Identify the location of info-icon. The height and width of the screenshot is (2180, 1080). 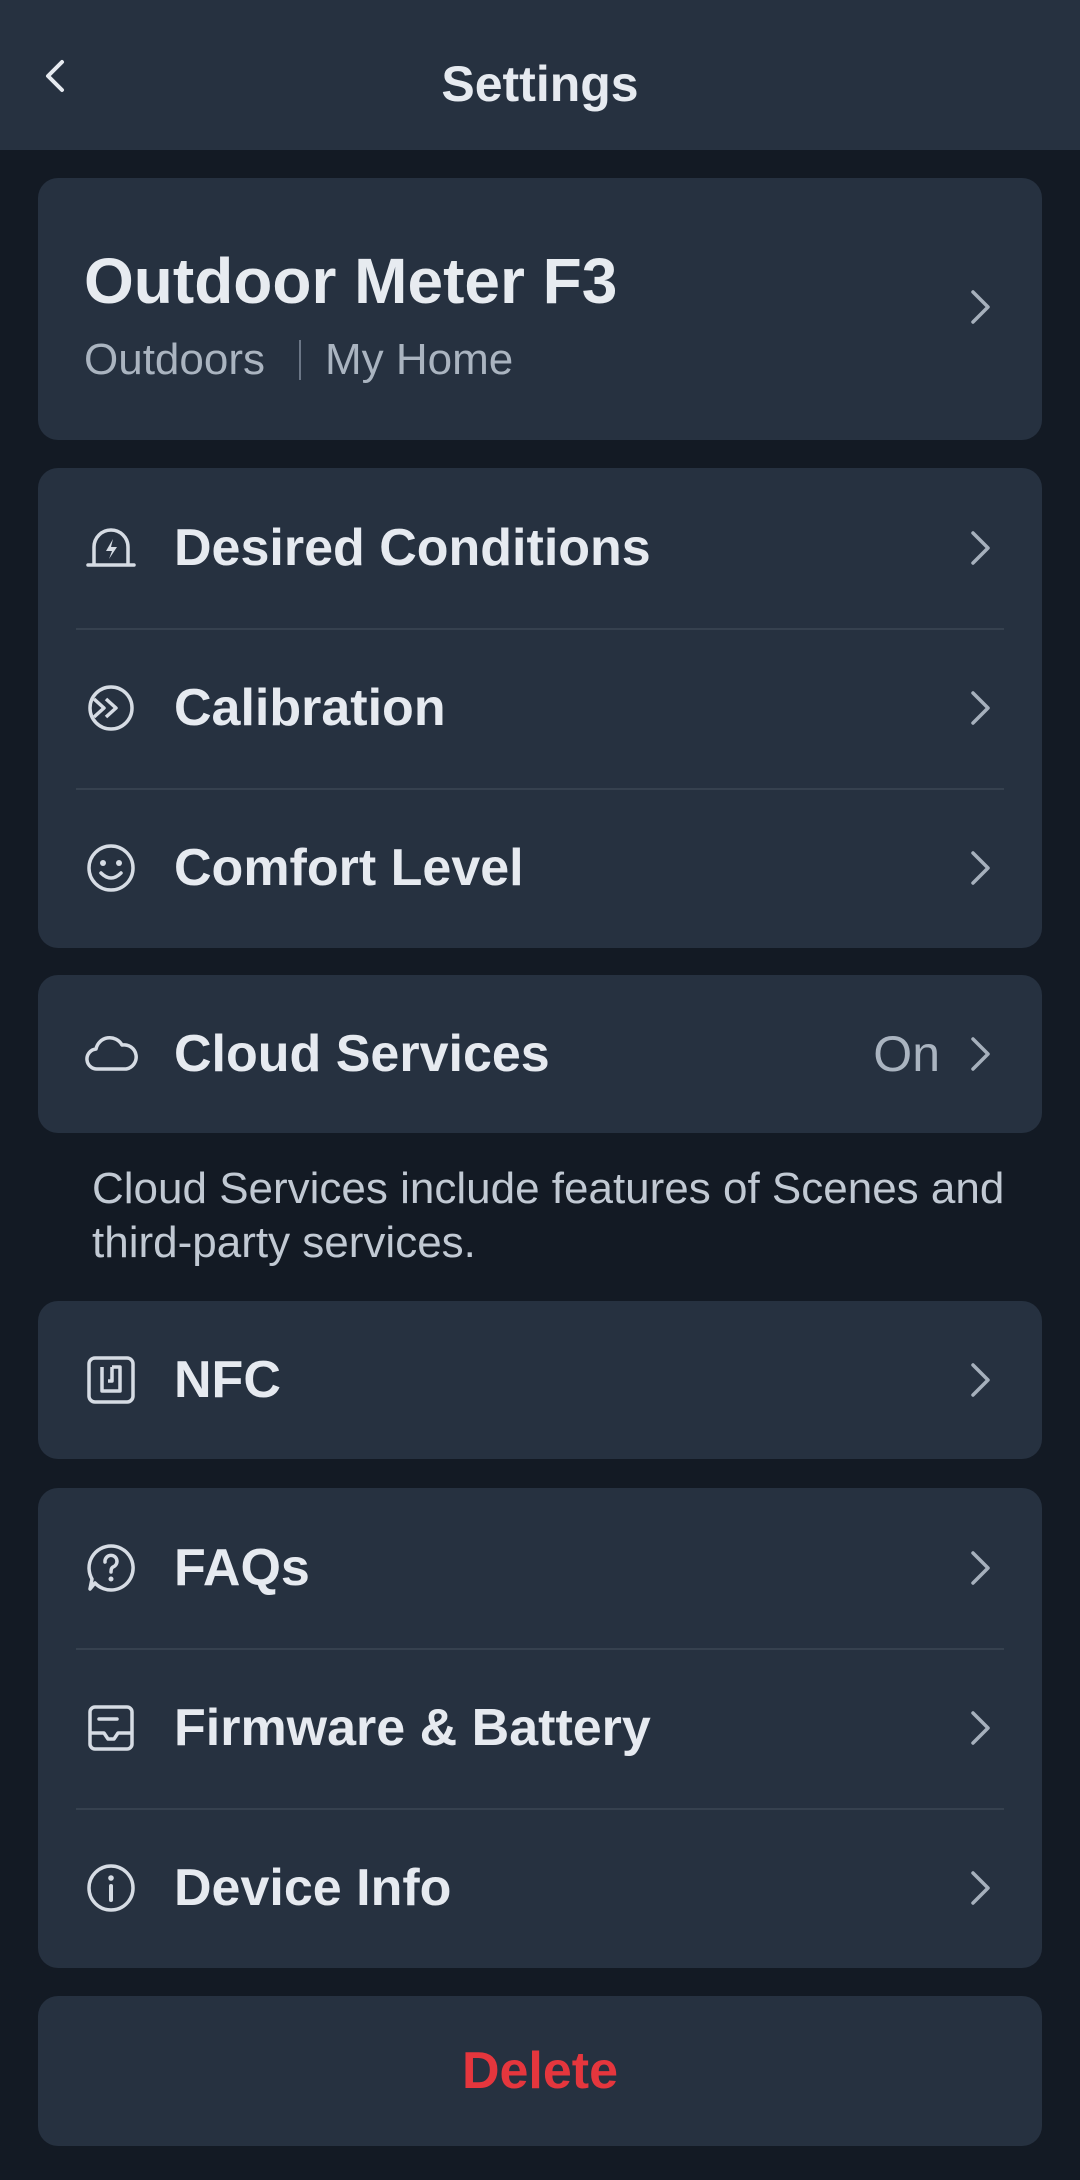
(111, 1888).